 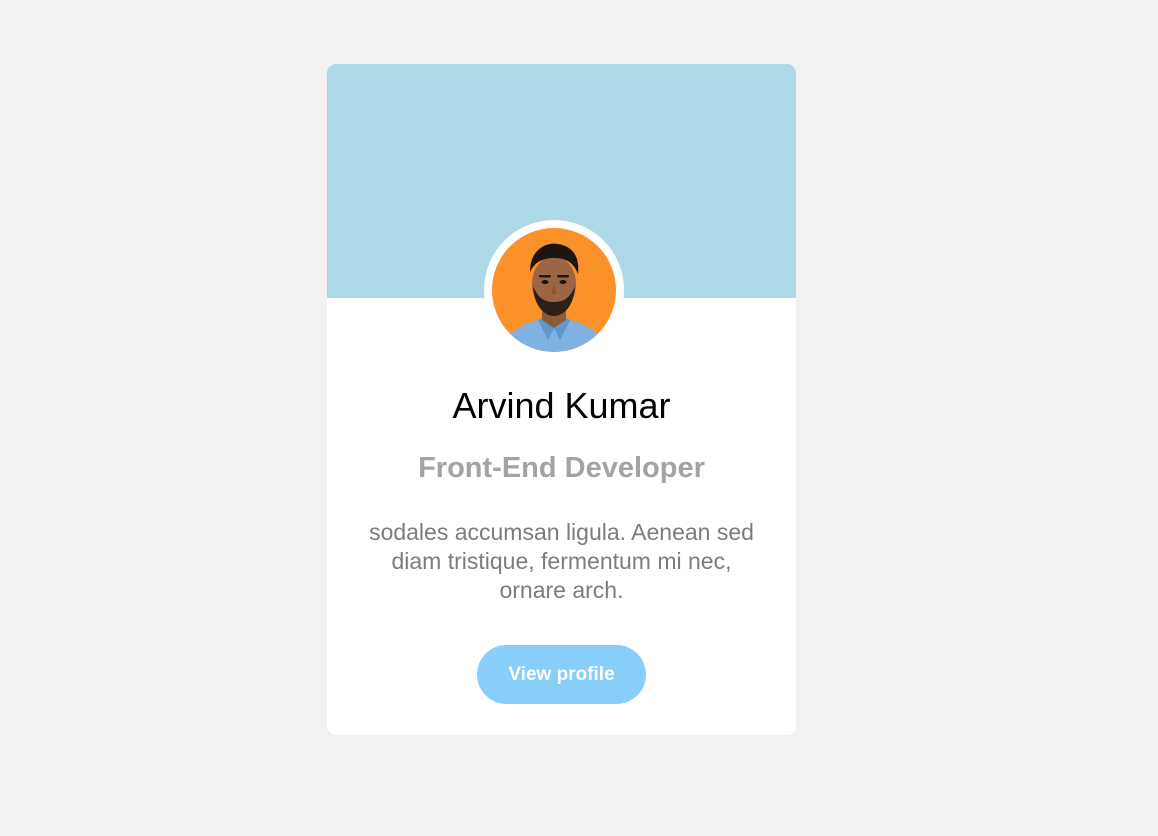 I want to click on profile-role: Front-End Developer, so click(x=561, y=468).